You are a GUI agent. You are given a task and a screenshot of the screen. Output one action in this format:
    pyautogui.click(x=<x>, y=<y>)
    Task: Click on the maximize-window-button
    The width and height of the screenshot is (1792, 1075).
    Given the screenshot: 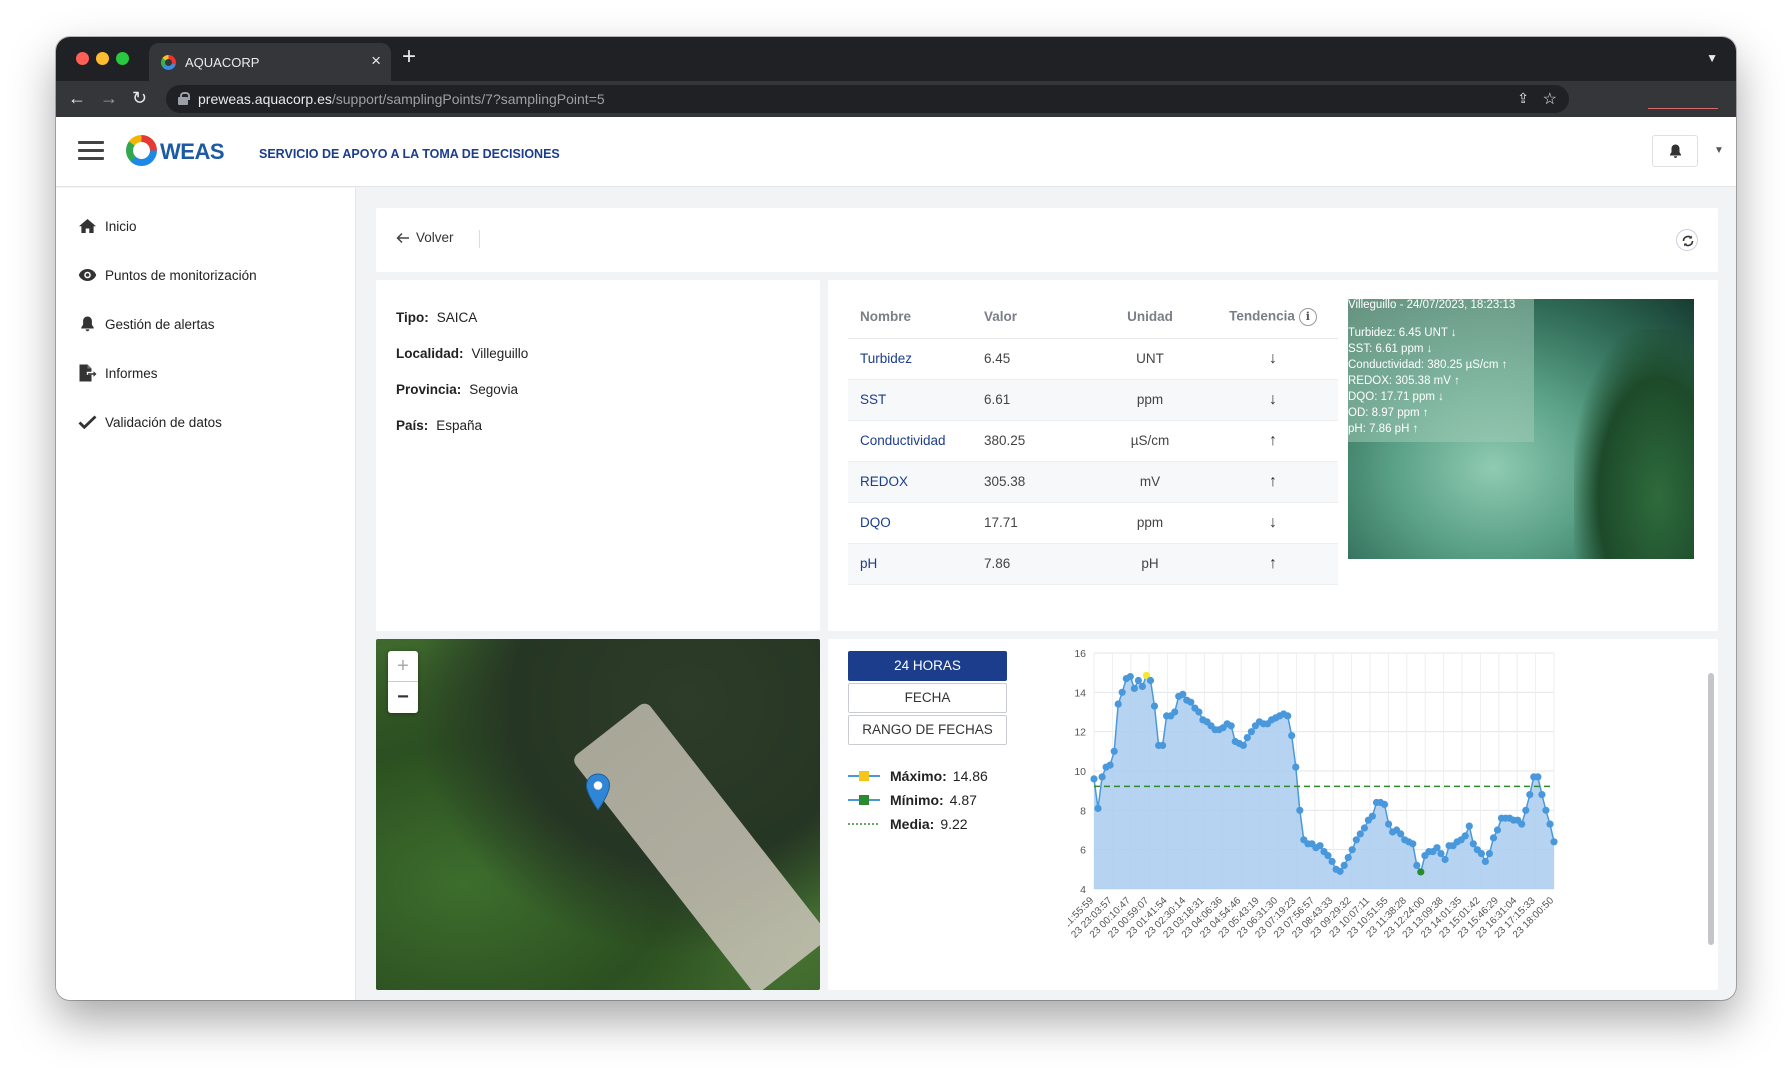 What is the action you would take?
    pyautogui.click(x=122, y=58)
    